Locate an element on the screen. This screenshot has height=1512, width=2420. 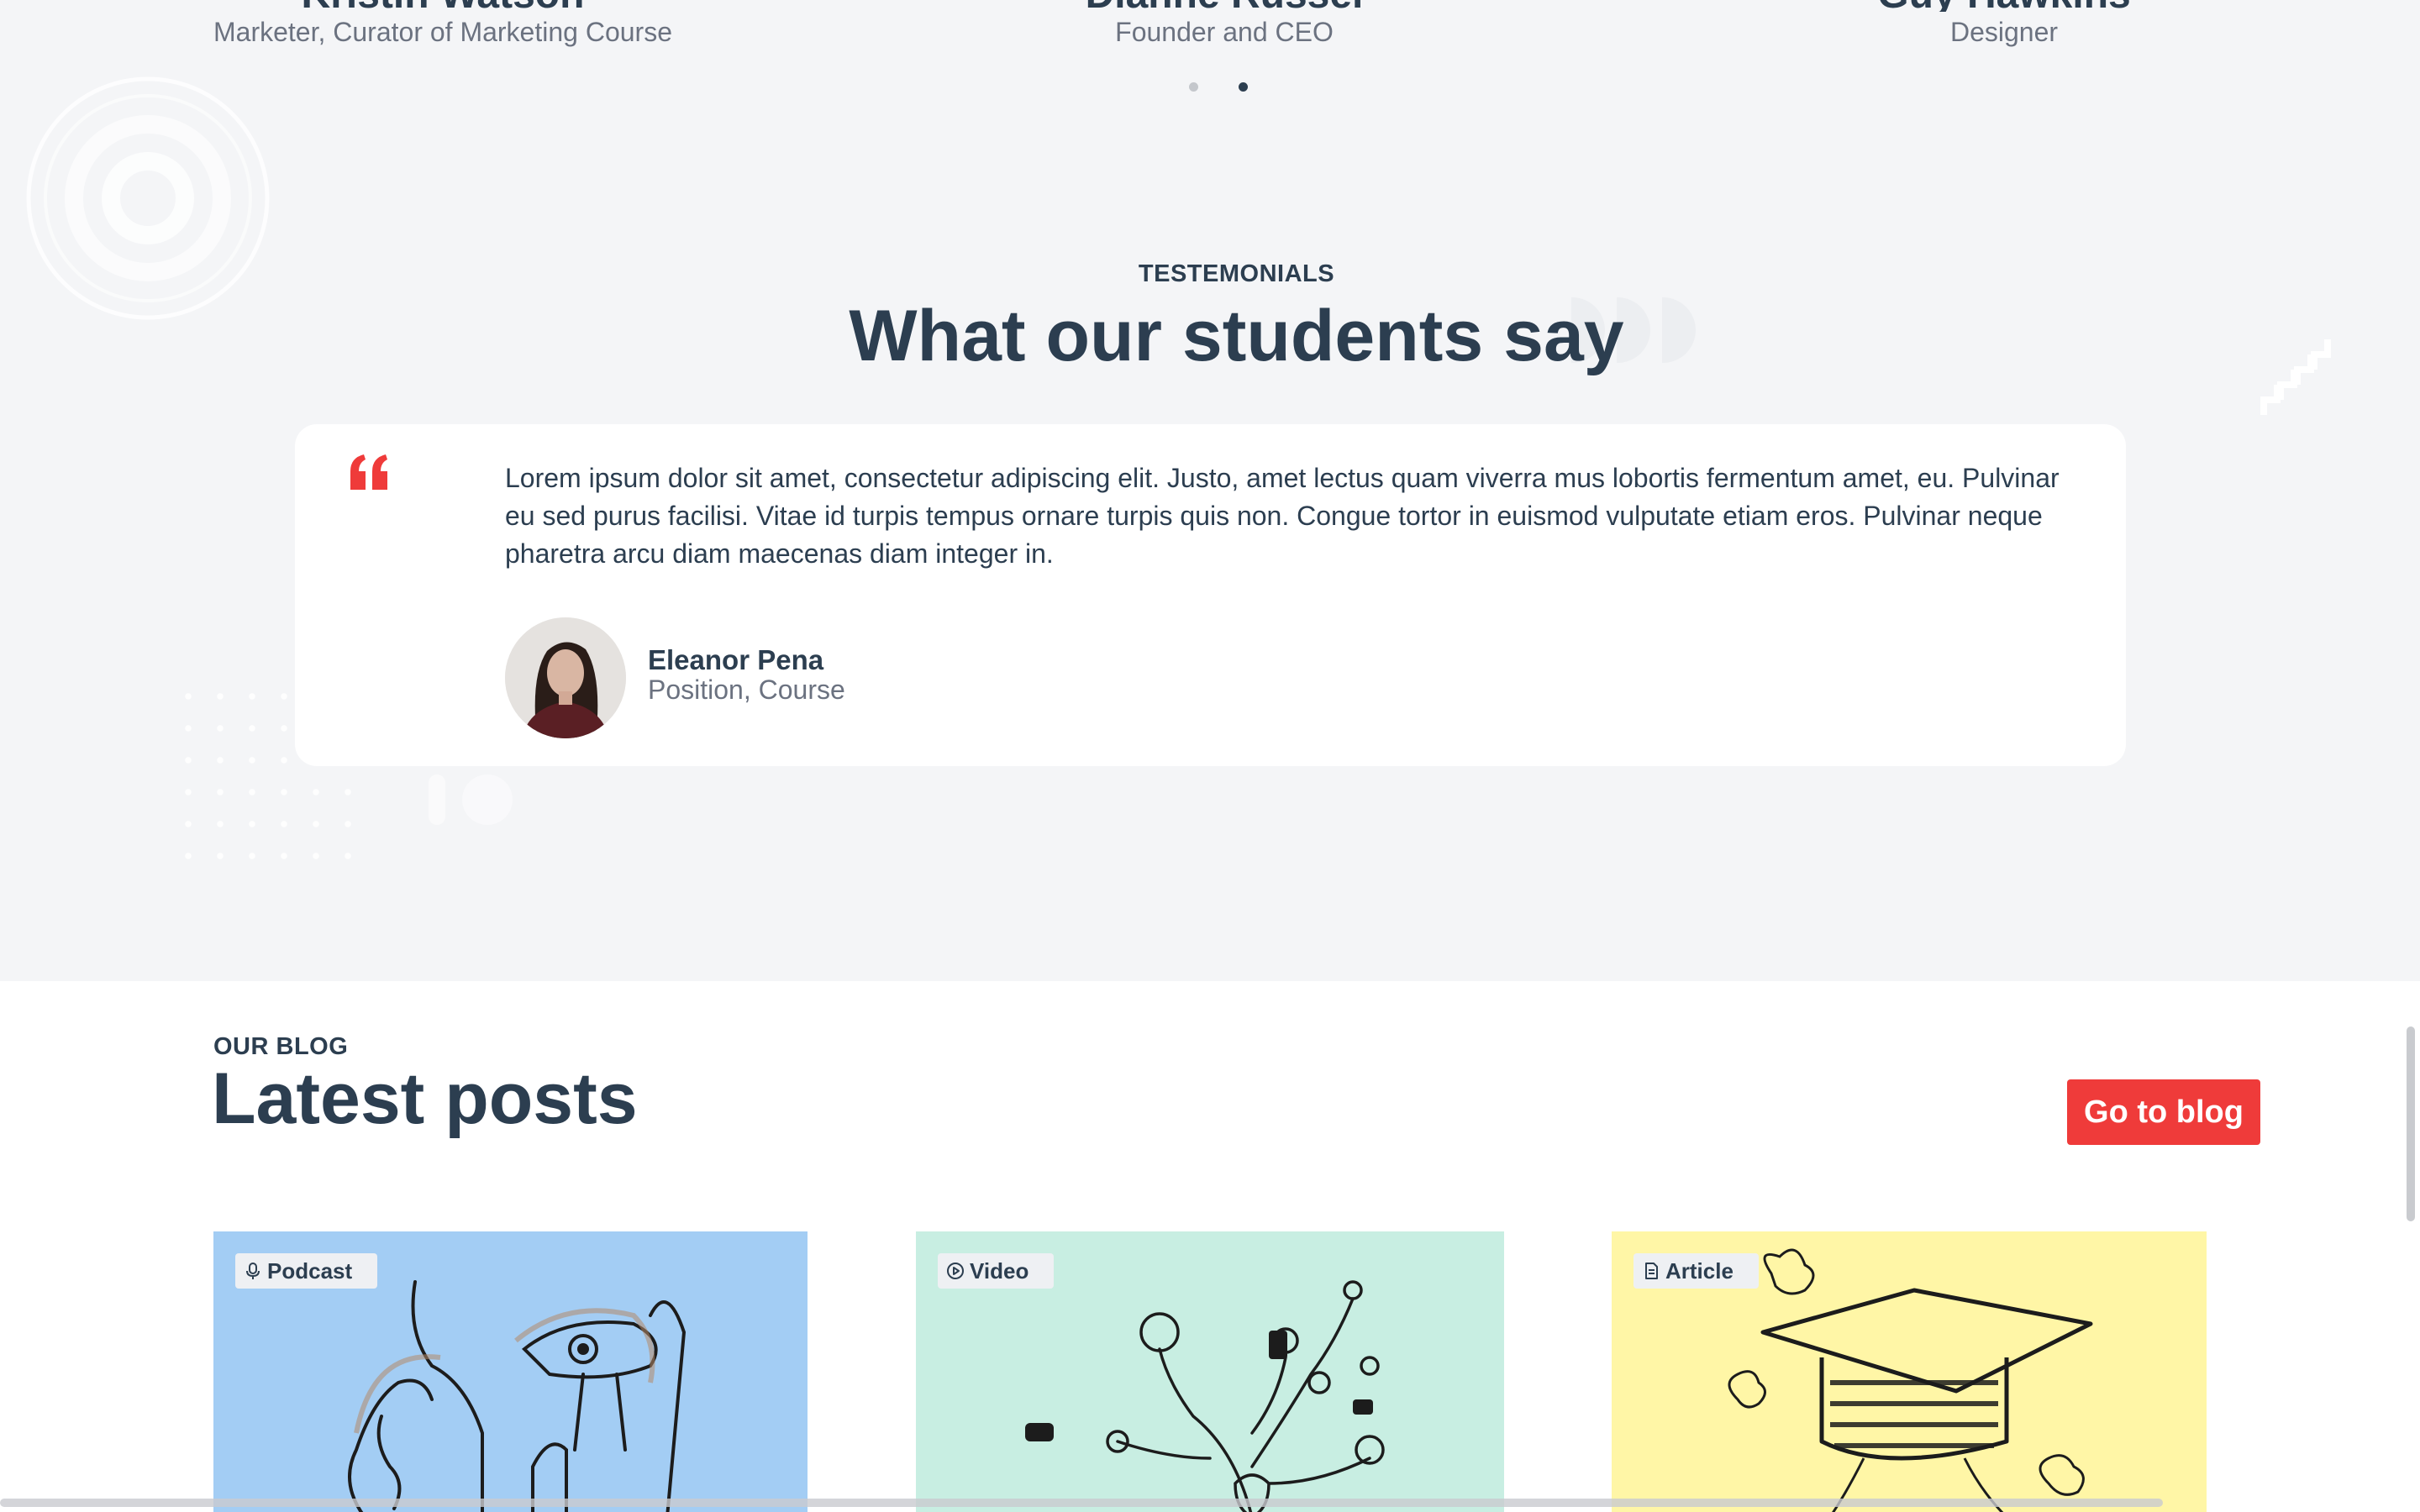
testimonials-title: What our students say is located at coordinates (1236, 336).